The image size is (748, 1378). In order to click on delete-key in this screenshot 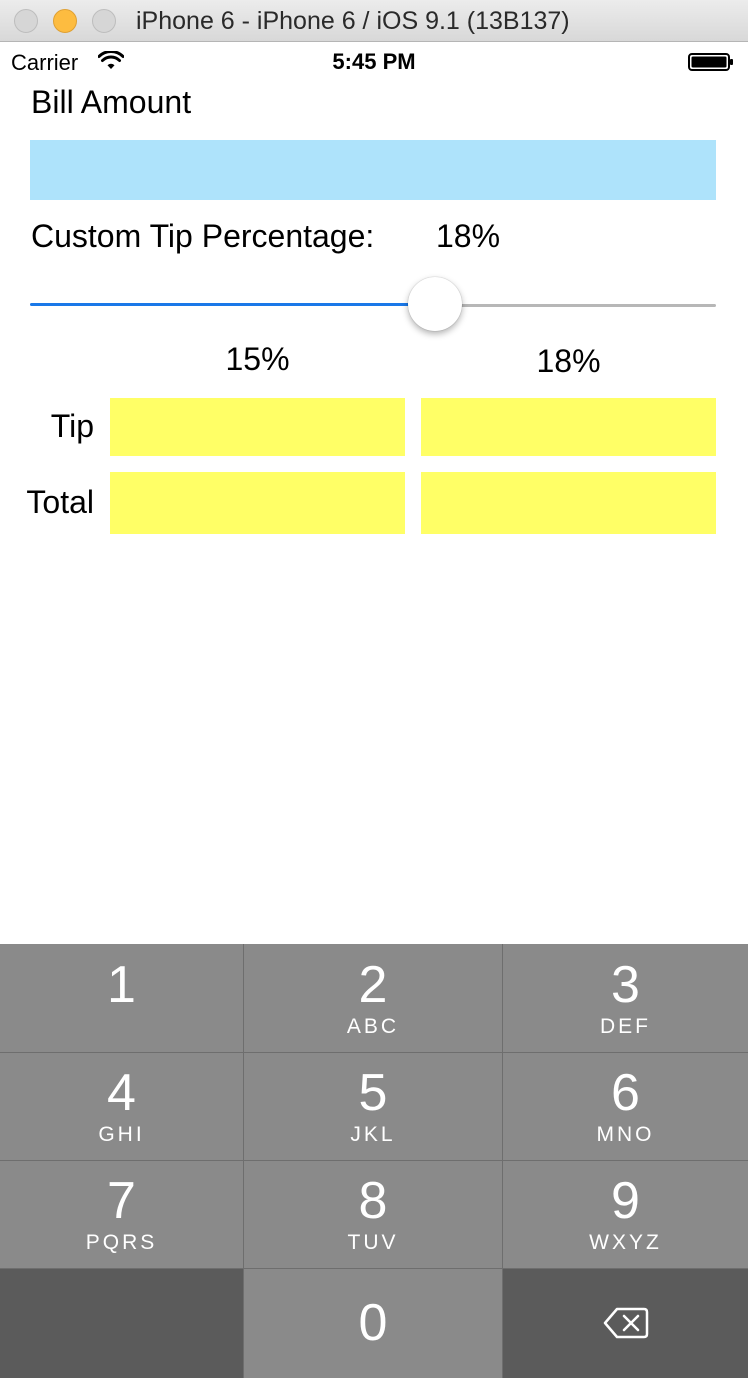, I will do `click(625, 1323)`.